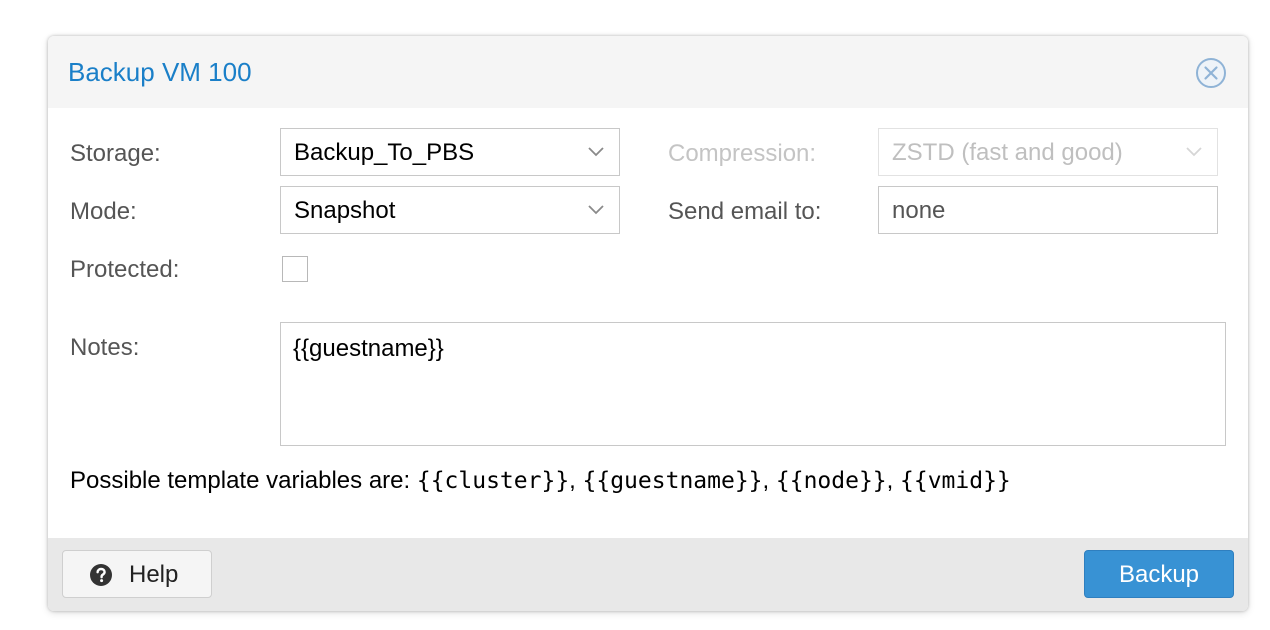  Describe the element at coordinates (955, 481) in the screenshot. I see `template-variable: {{vmid}}` at that location.